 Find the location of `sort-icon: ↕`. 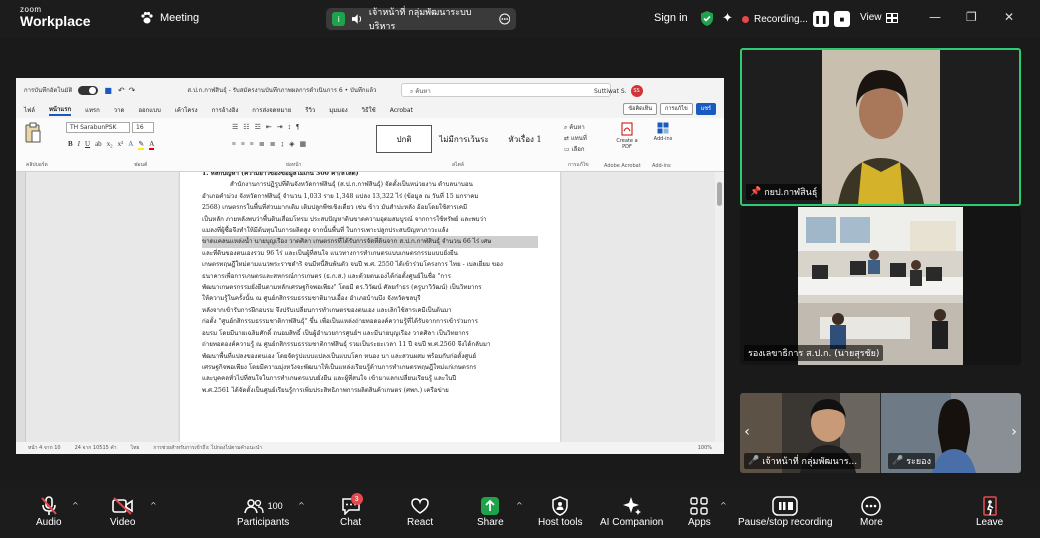

sort-icon: ↕ is located at coordinates (290, 127).